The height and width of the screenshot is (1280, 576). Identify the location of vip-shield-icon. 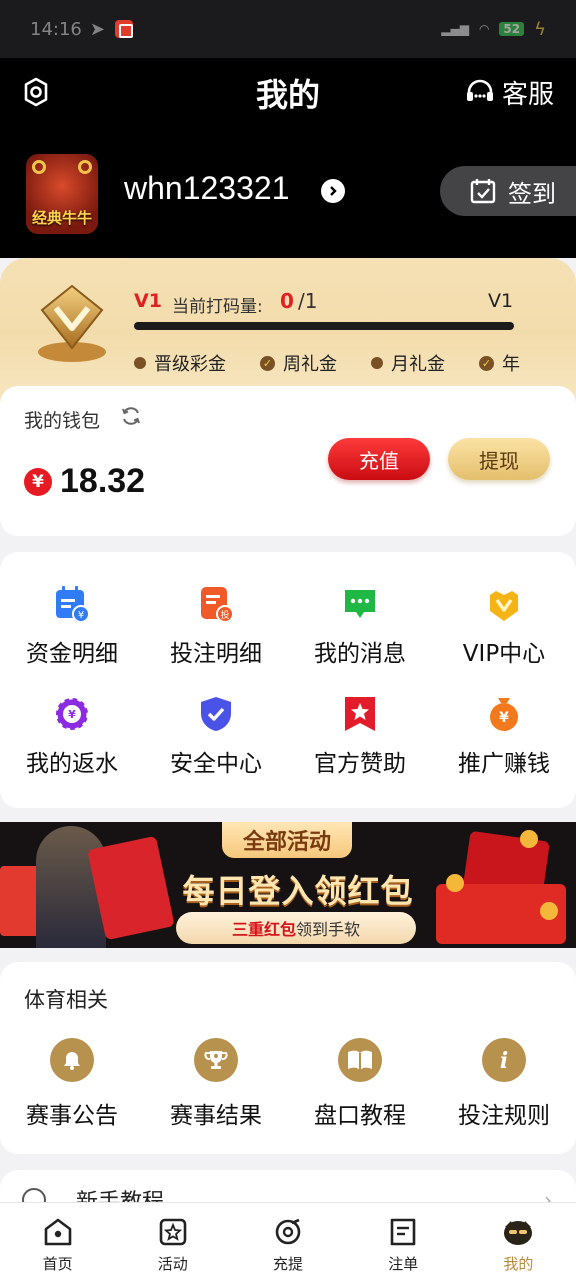
(504, 604).